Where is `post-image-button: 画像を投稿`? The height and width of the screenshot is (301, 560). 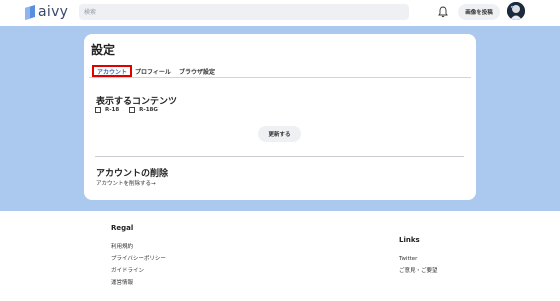
post-image-button: 画像を投稿 is located at coordinates (479, 12).